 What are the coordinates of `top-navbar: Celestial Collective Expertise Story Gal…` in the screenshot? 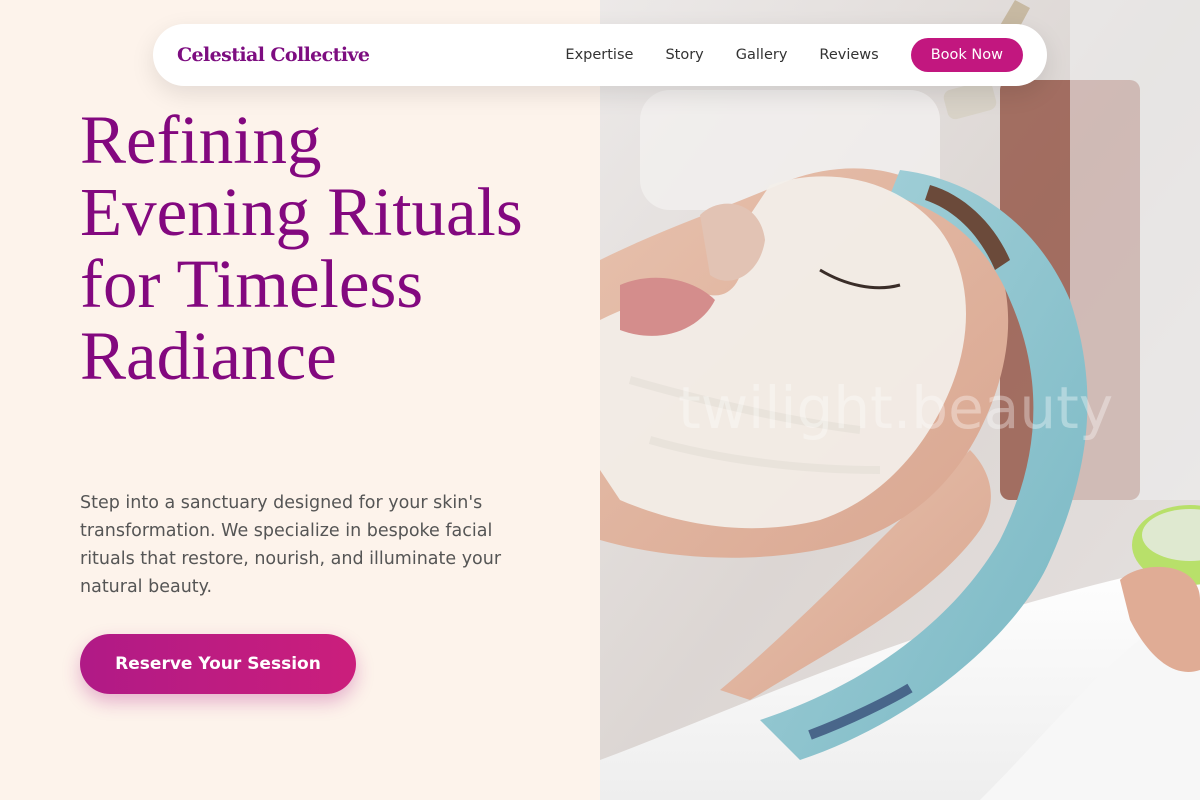 It's located at (600, 55).